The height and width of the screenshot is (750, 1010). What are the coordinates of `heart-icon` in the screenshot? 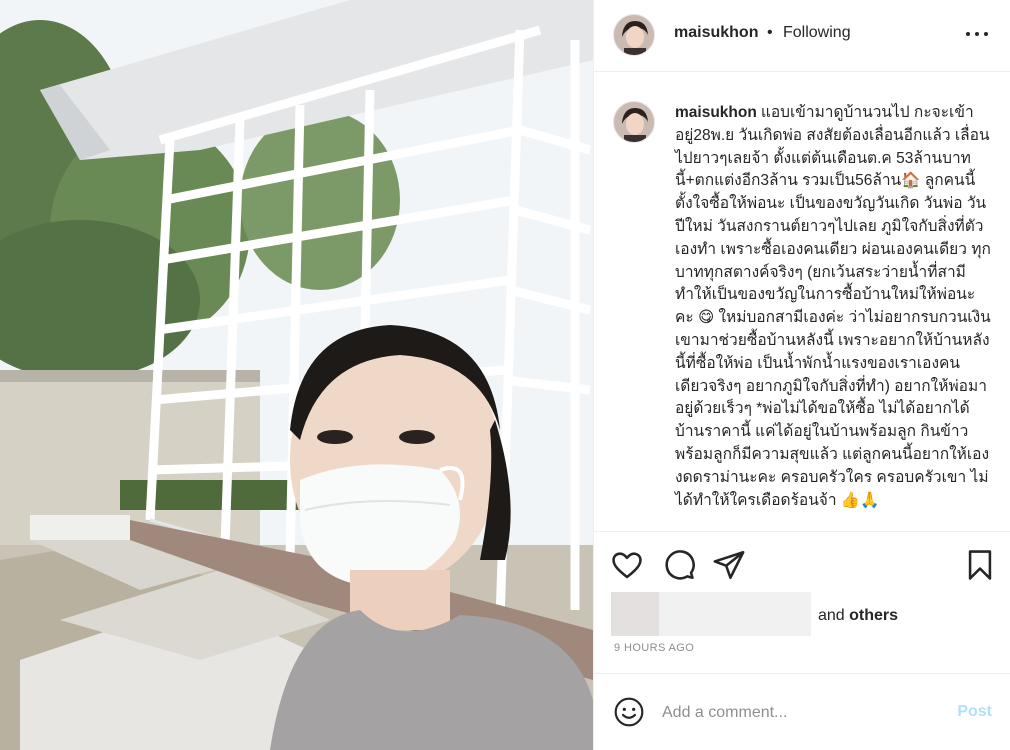 It's located at (627, 565).